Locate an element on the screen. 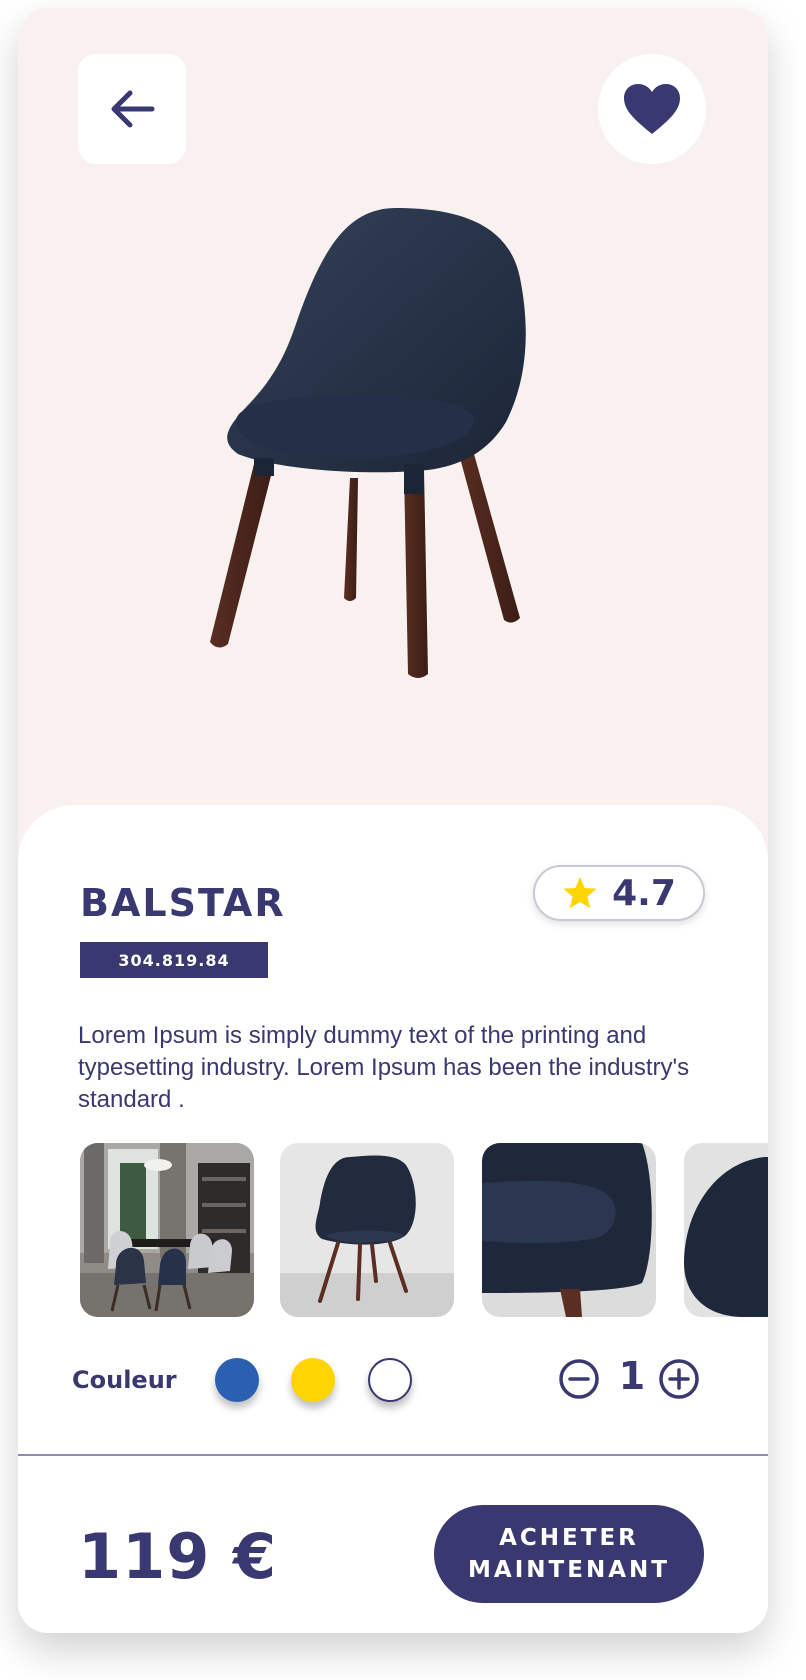 The height and width of the screenshot is (1680, 806). divider is located at coordinates (393, 1455).